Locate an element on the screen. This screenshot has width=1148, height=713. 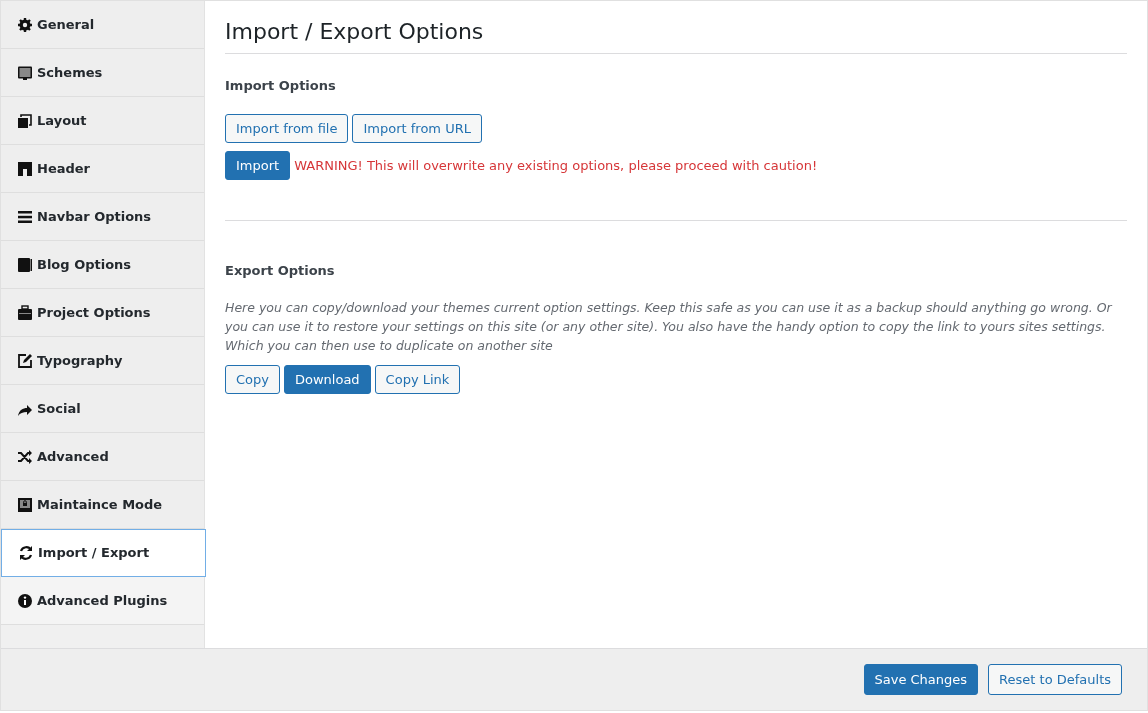
info-icon is located at coordinates (25, 600).